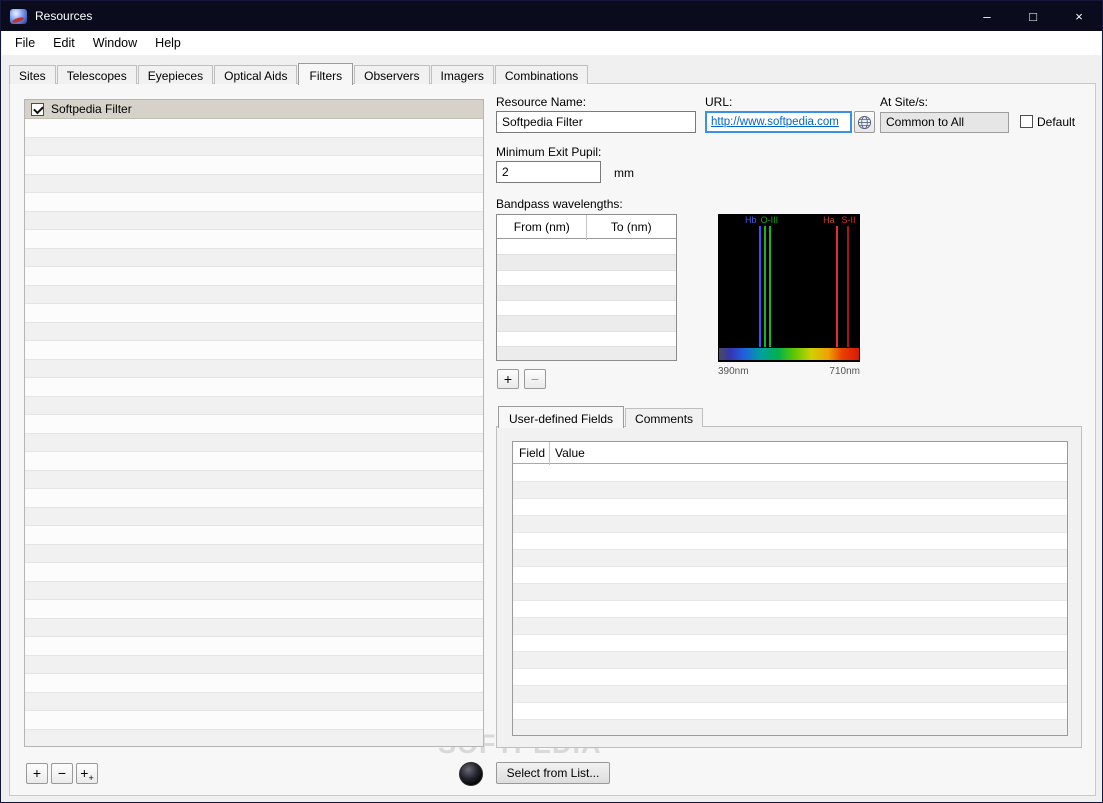  I want to click on minimize-button: –, so click(987, 16).